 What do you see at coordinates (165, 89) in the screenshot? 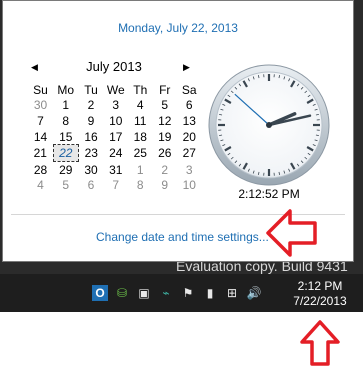
I see `weekday-label: Fr` at bounding box center [165, 89].